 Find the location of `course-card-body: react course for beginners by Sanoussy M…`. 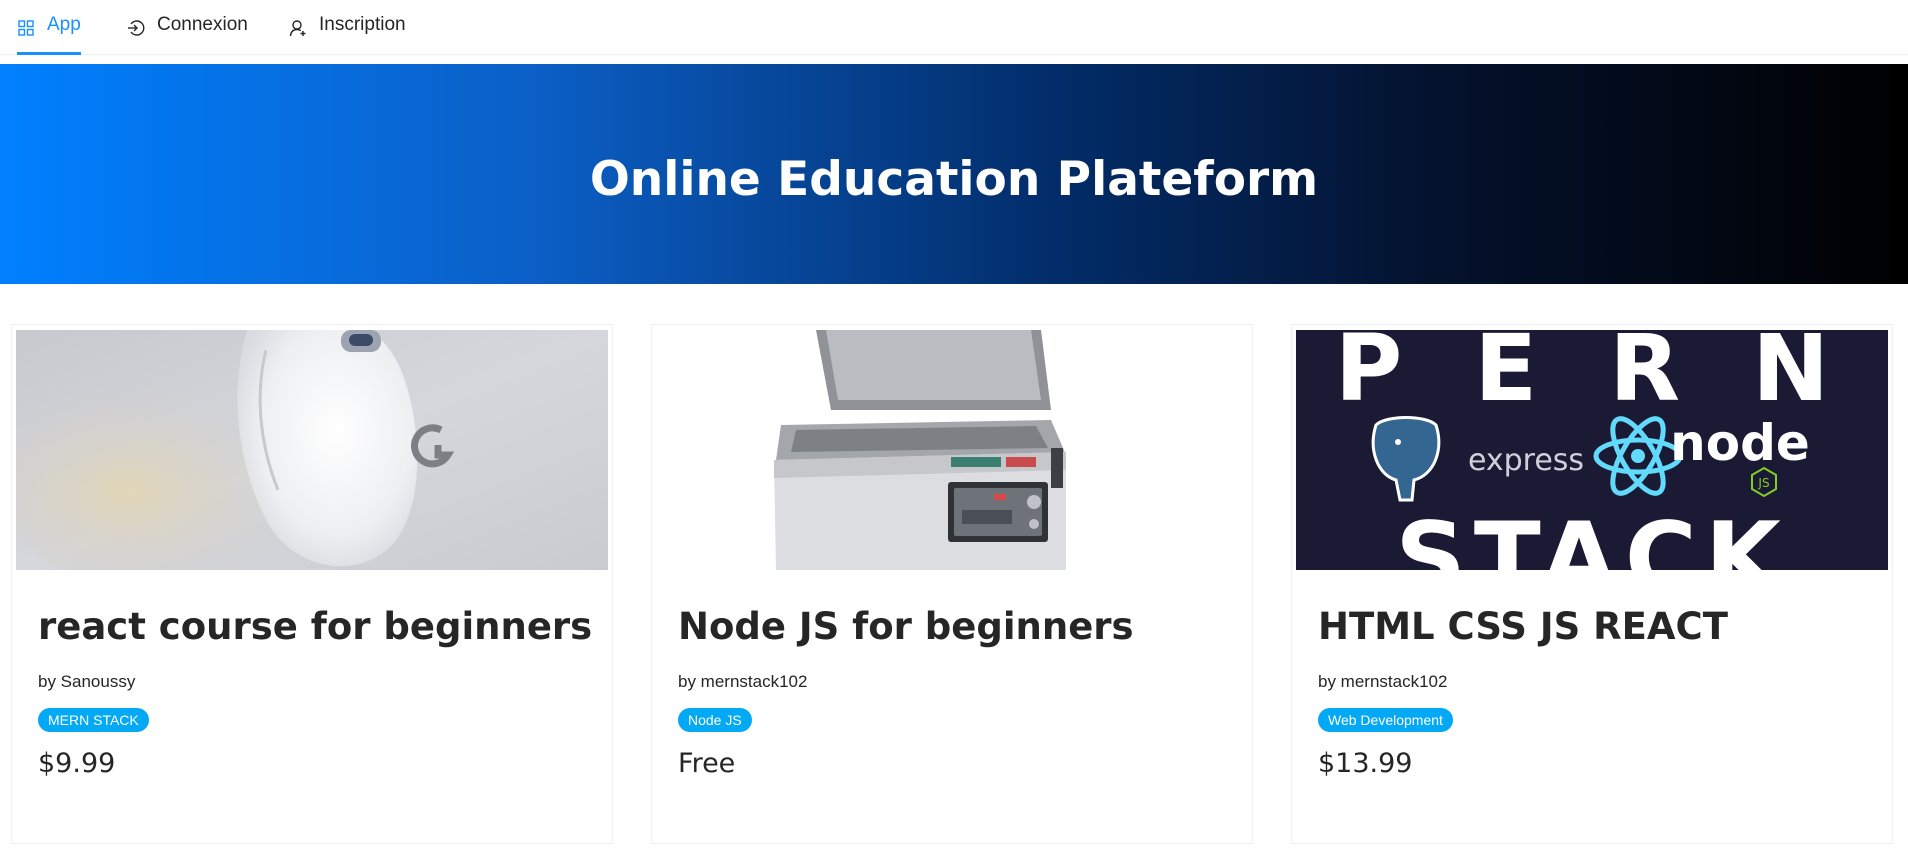

course-card-body: react course for beginners by Sanoussy M… is located at coordinates (315, 692).